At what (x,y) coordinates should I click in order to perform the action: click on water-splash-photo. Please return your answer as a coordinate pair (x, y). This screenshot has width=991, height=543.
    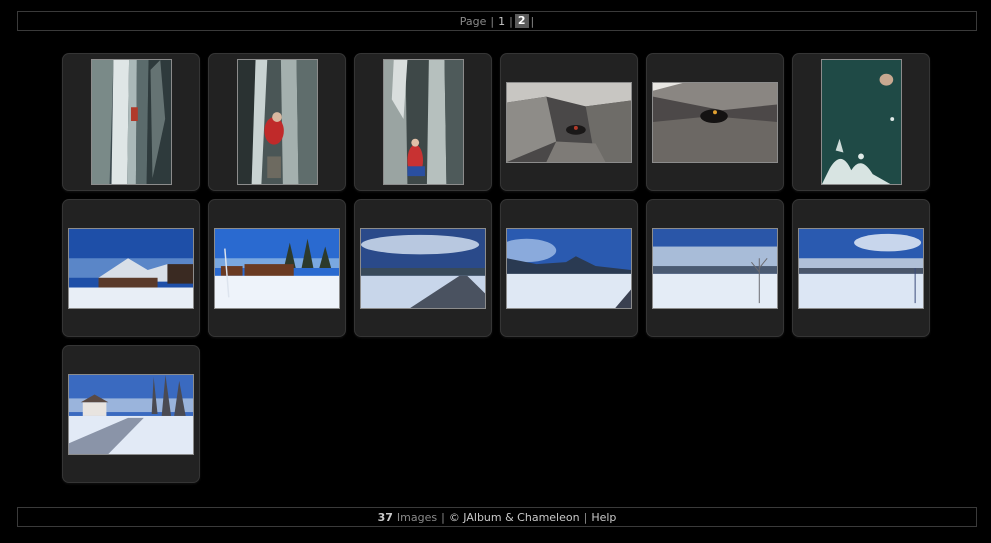
    Looking at the image, I should click on (861, 122).